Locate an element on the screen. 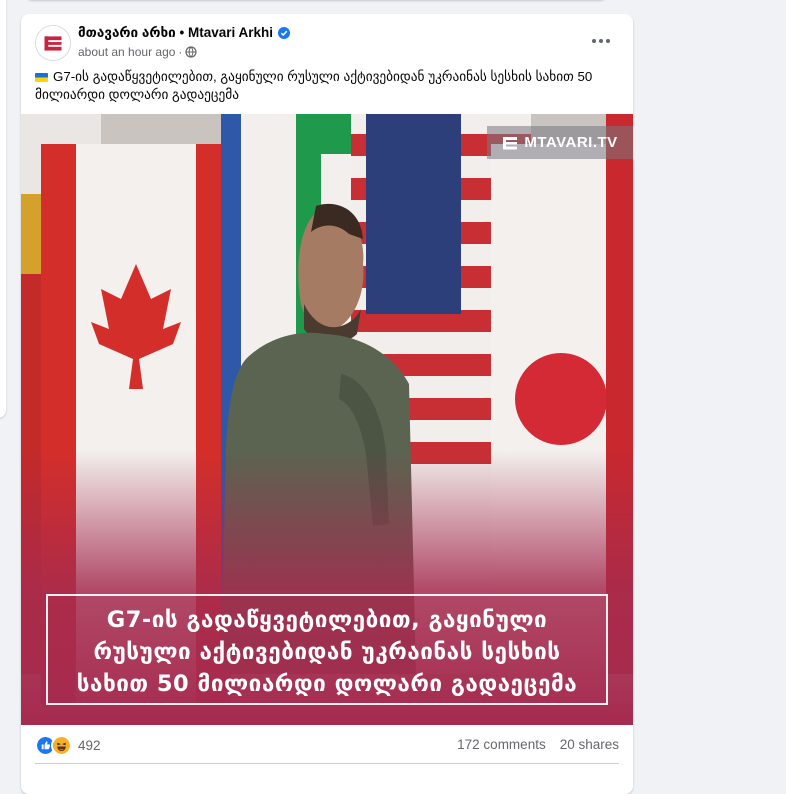 The image size is (786, 794). verified-badge-icon is located at coordinates (284, 33).